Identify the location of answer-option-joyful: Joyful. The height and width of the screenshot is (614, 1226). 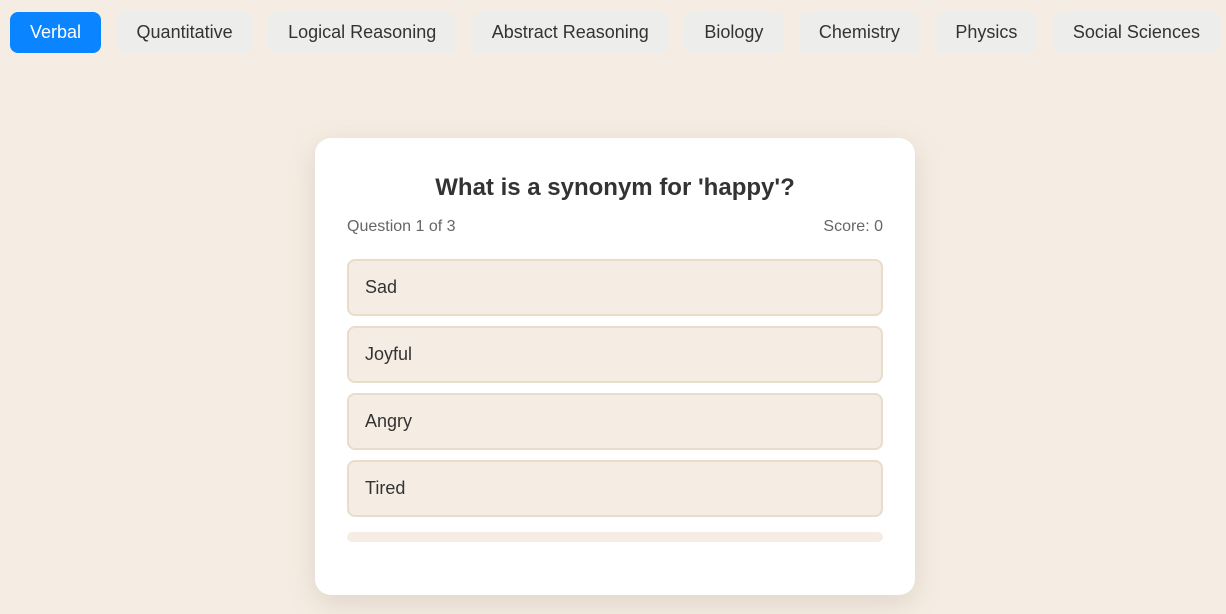
(615, 354).